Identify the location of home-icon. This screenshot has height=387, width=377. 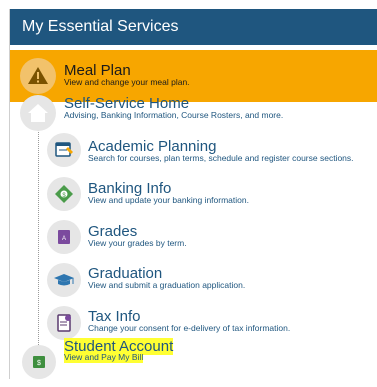
(38, 113).